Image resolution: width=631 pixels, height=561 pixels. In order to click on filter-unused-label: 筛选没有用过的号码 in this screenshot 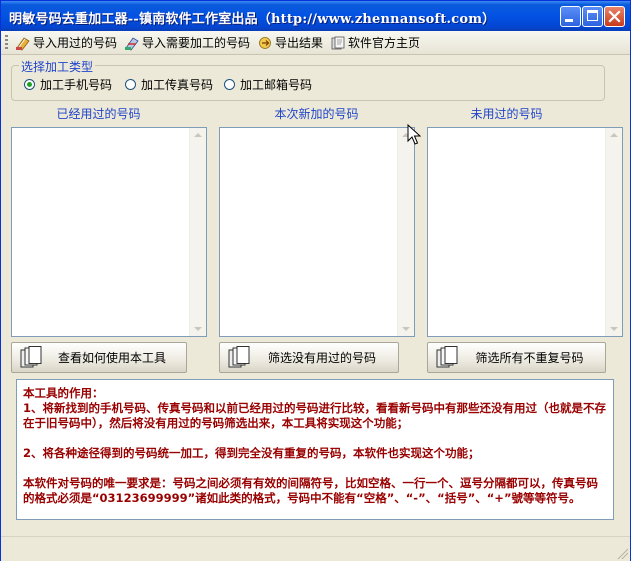, I will do `click(321, 358)`.